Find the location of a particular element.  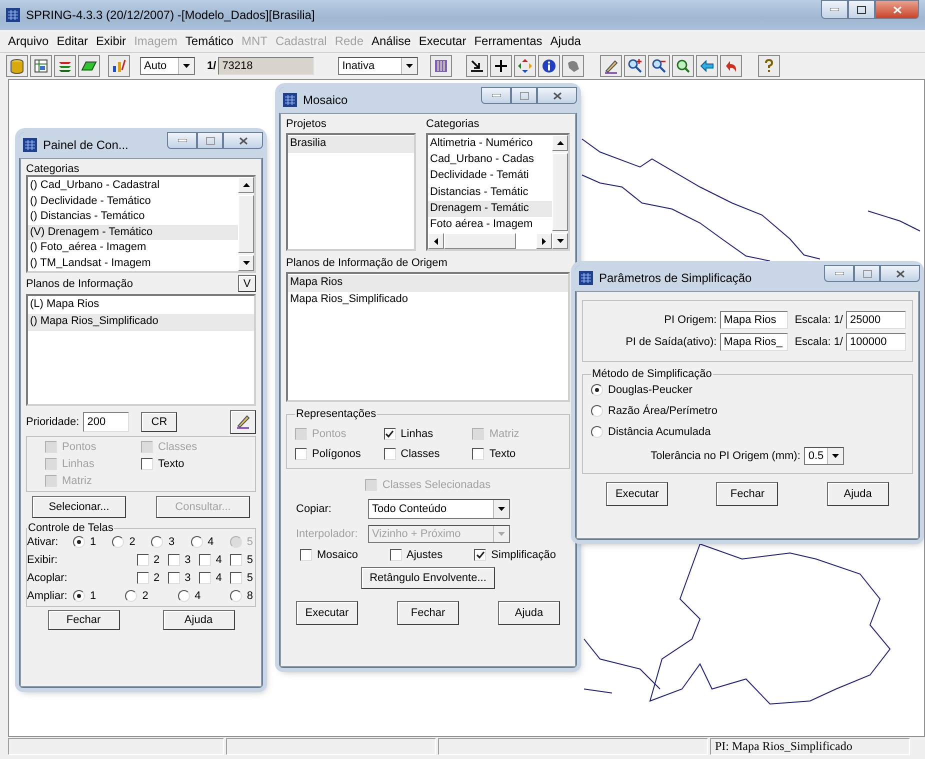

zoom-dropdown: Auto is located at coordinates (167, 66).